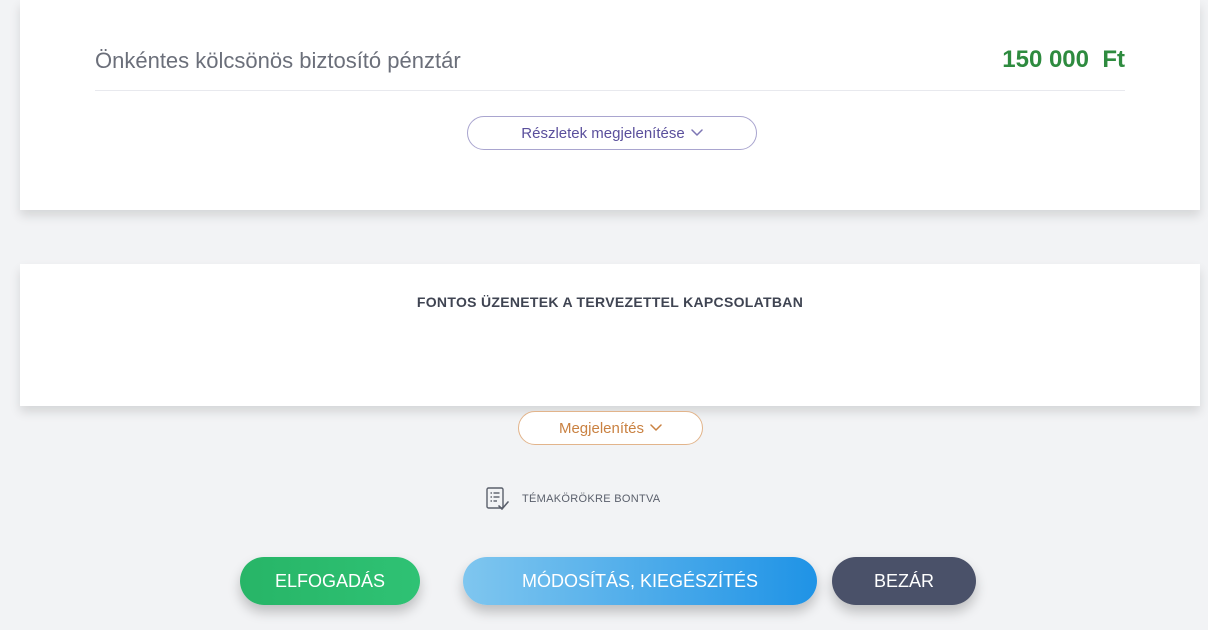 This screenshot has height=630, width=1208. I want to click on show-messages-button: Megjelenítés, so click(610, 428).